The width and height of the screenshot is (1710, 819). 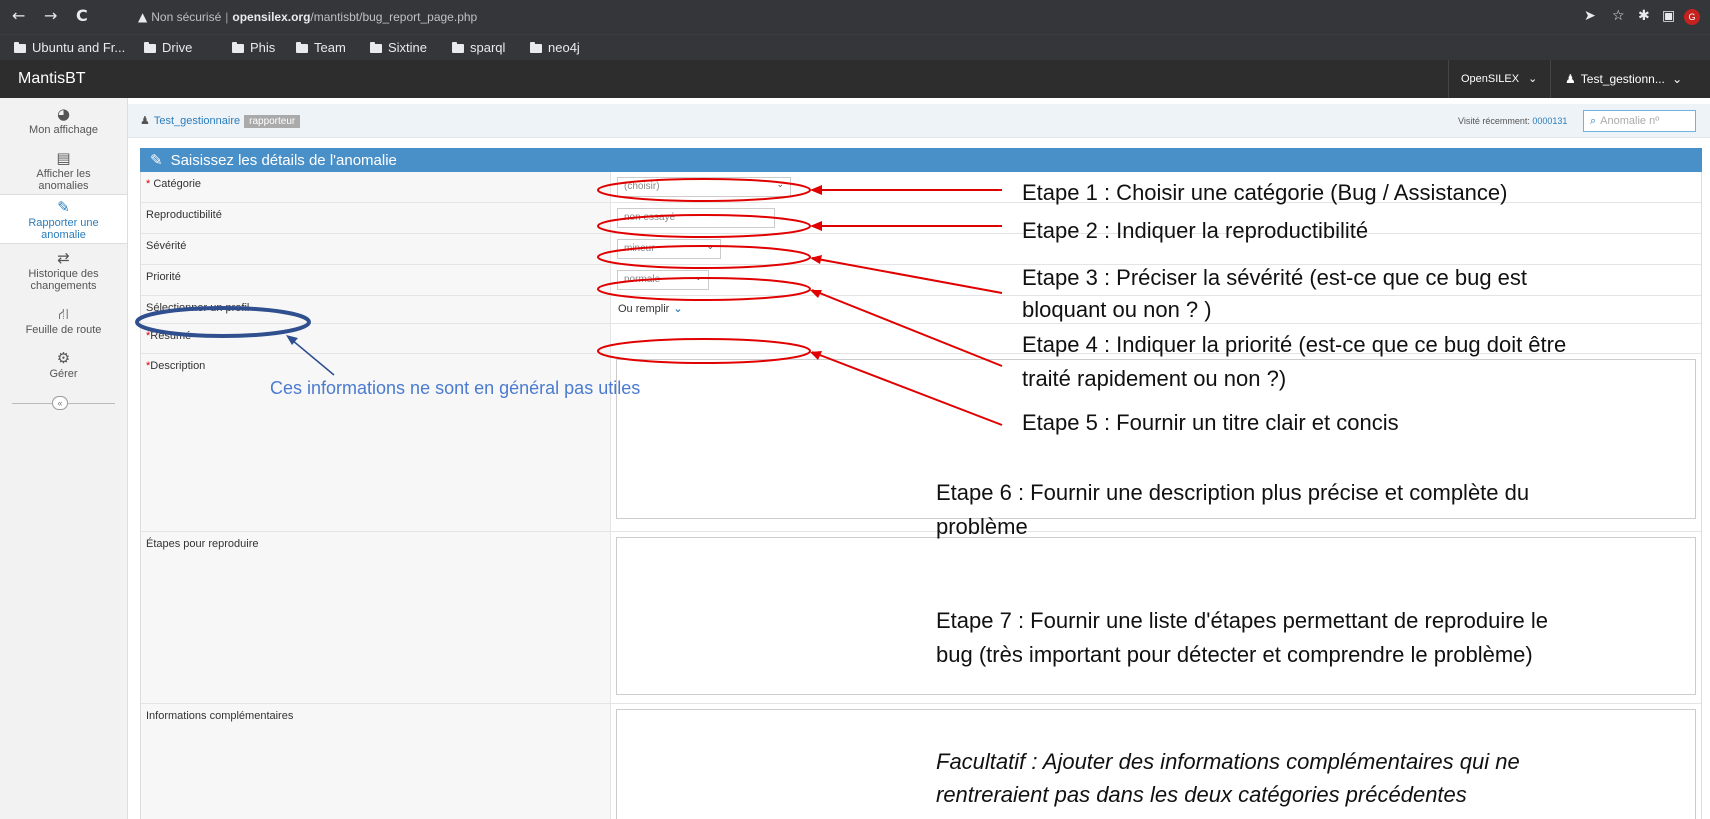 I want to click on dashboard-icon: ◕, so click(x=63, y=114).